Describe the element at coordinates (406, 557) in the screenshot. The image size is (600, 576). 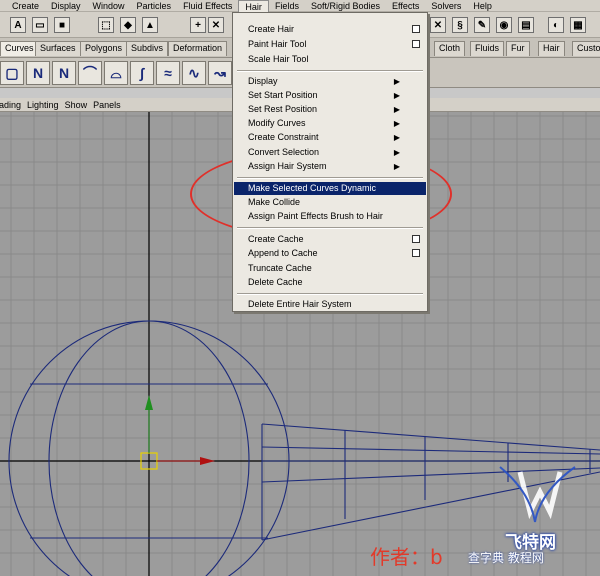
I see `watermark-author: 作者：b` at that location.